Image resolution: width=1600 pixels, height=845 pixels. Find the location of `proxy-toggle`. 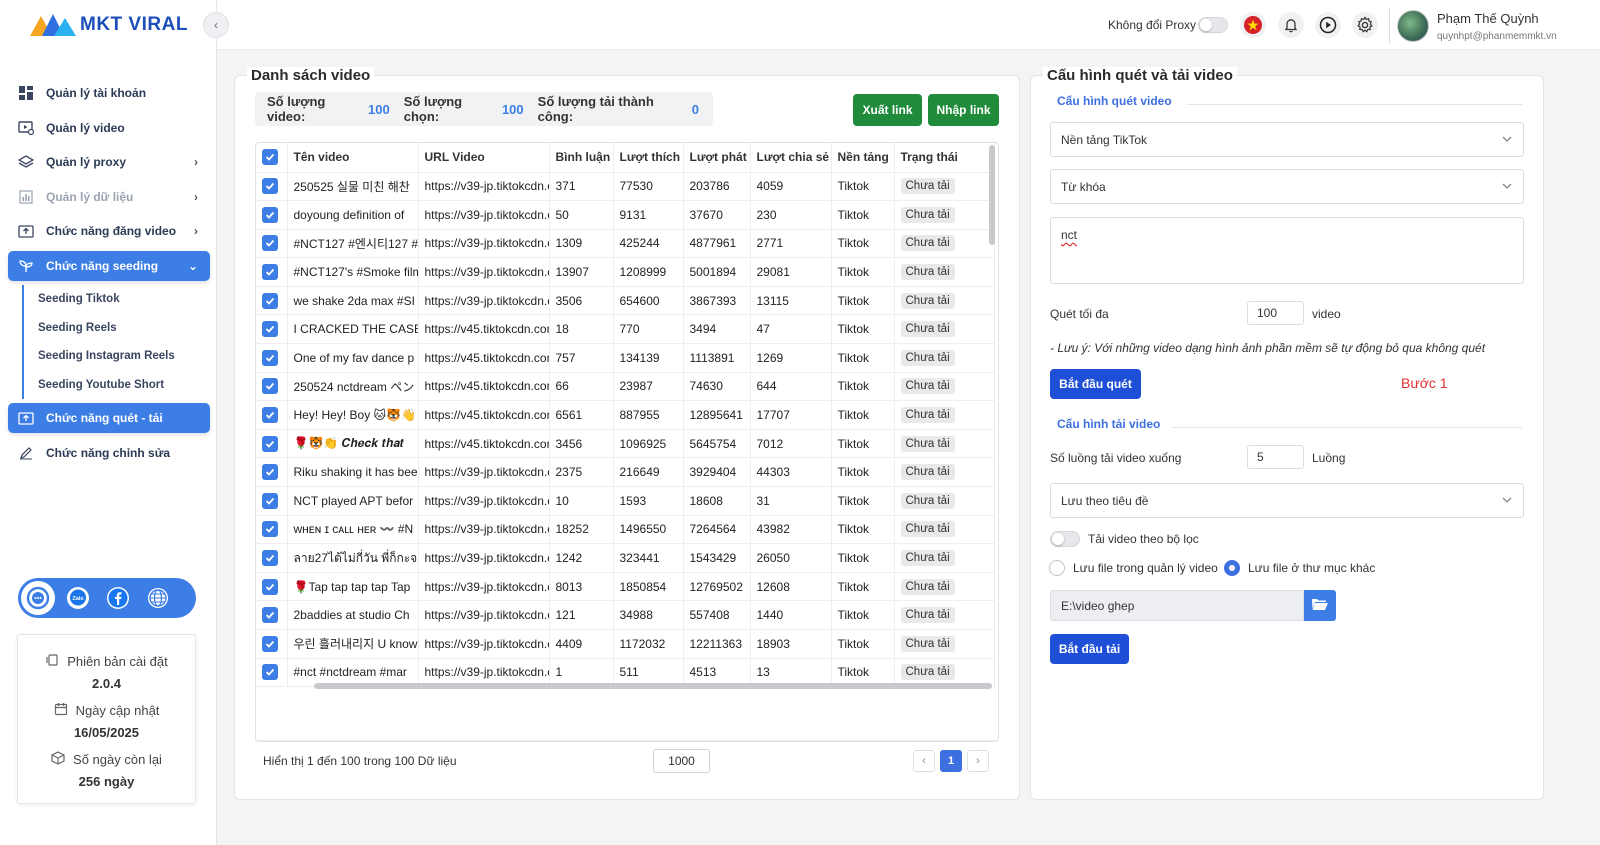

proxy-toggle is located at coordinates (1213, 25).